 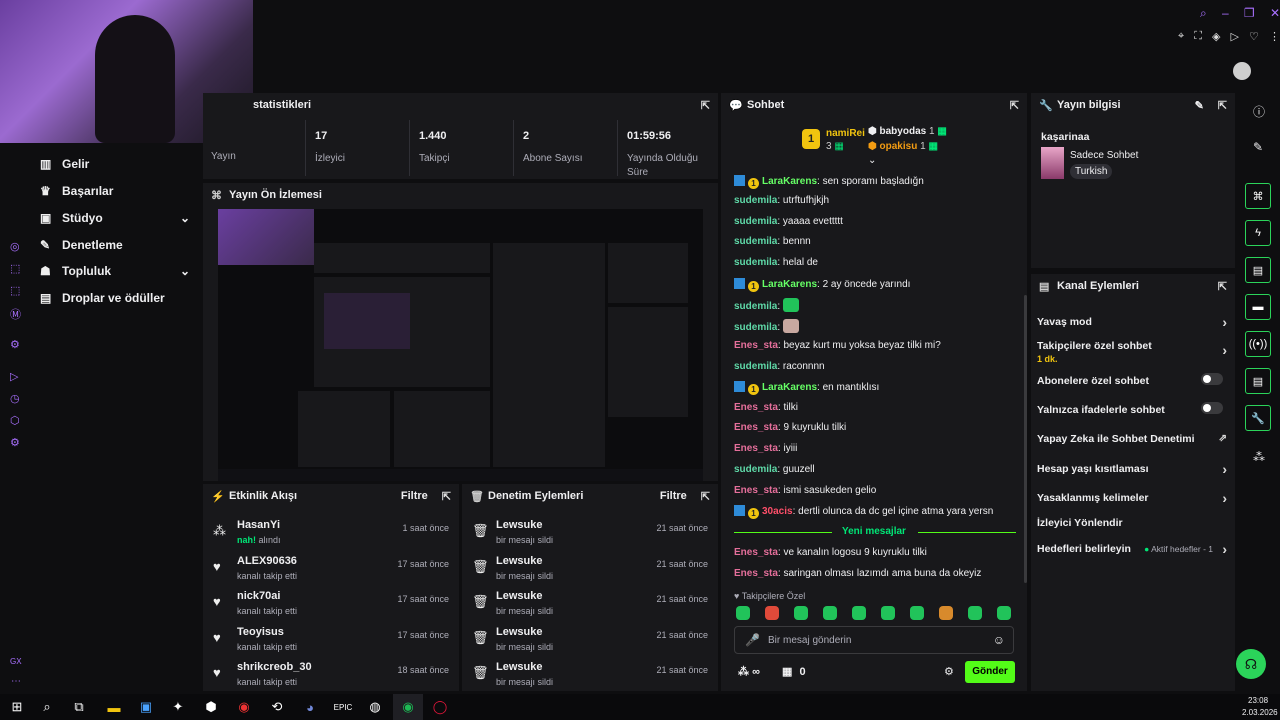 I want to click on filter-button: Filtre, so click(x=414, y=496).